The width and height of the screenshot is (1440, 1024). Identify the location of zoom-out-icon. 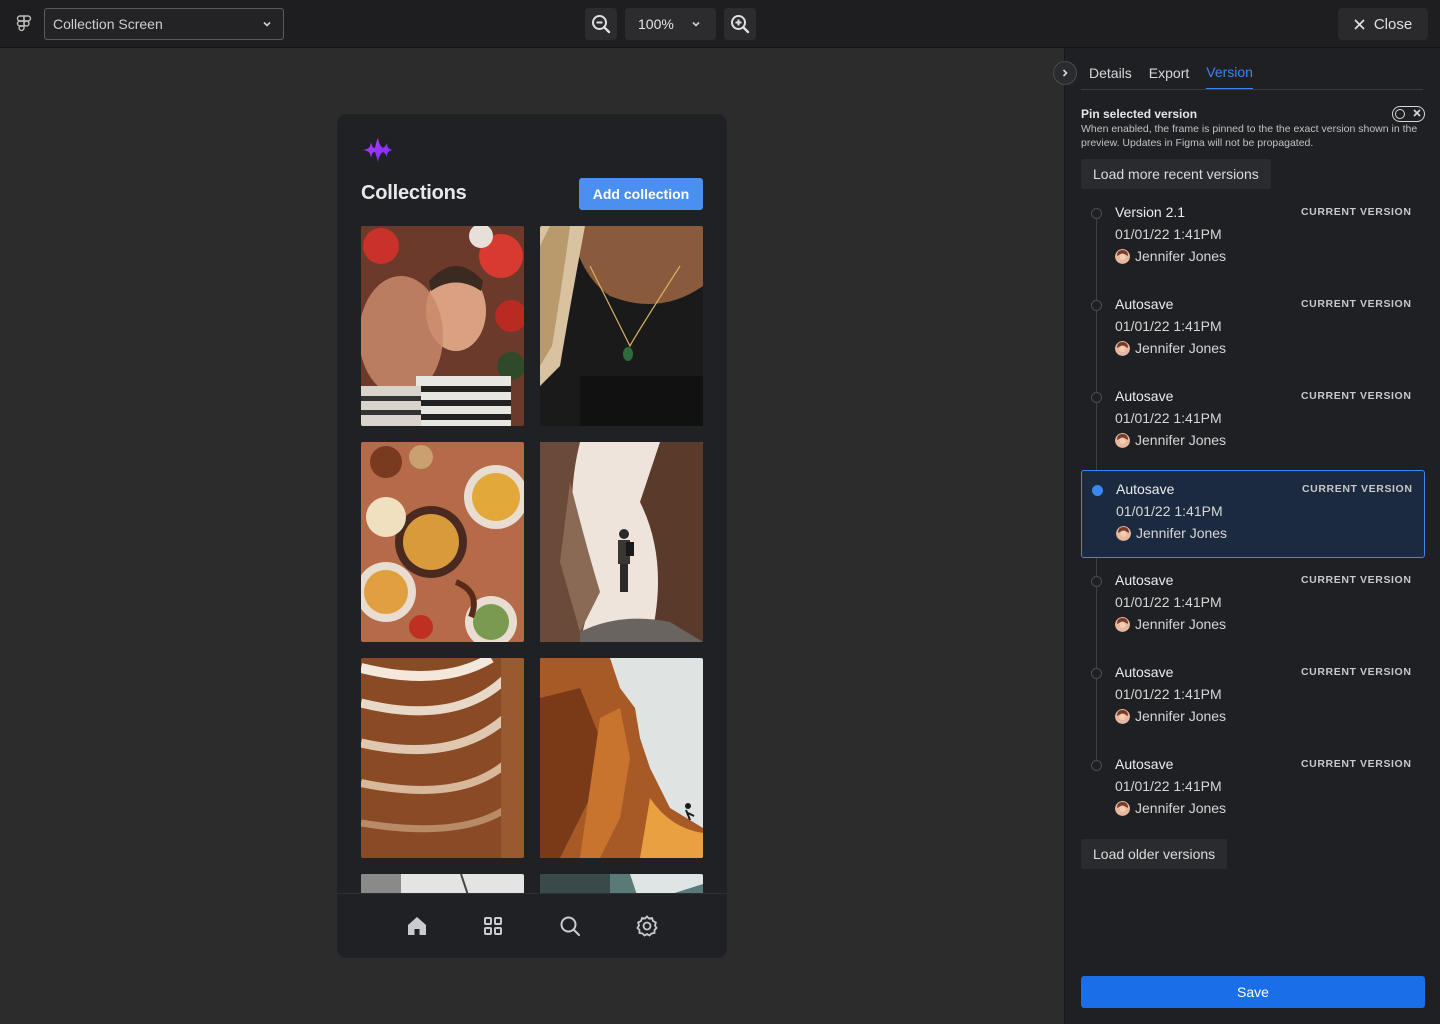
(601, 24).